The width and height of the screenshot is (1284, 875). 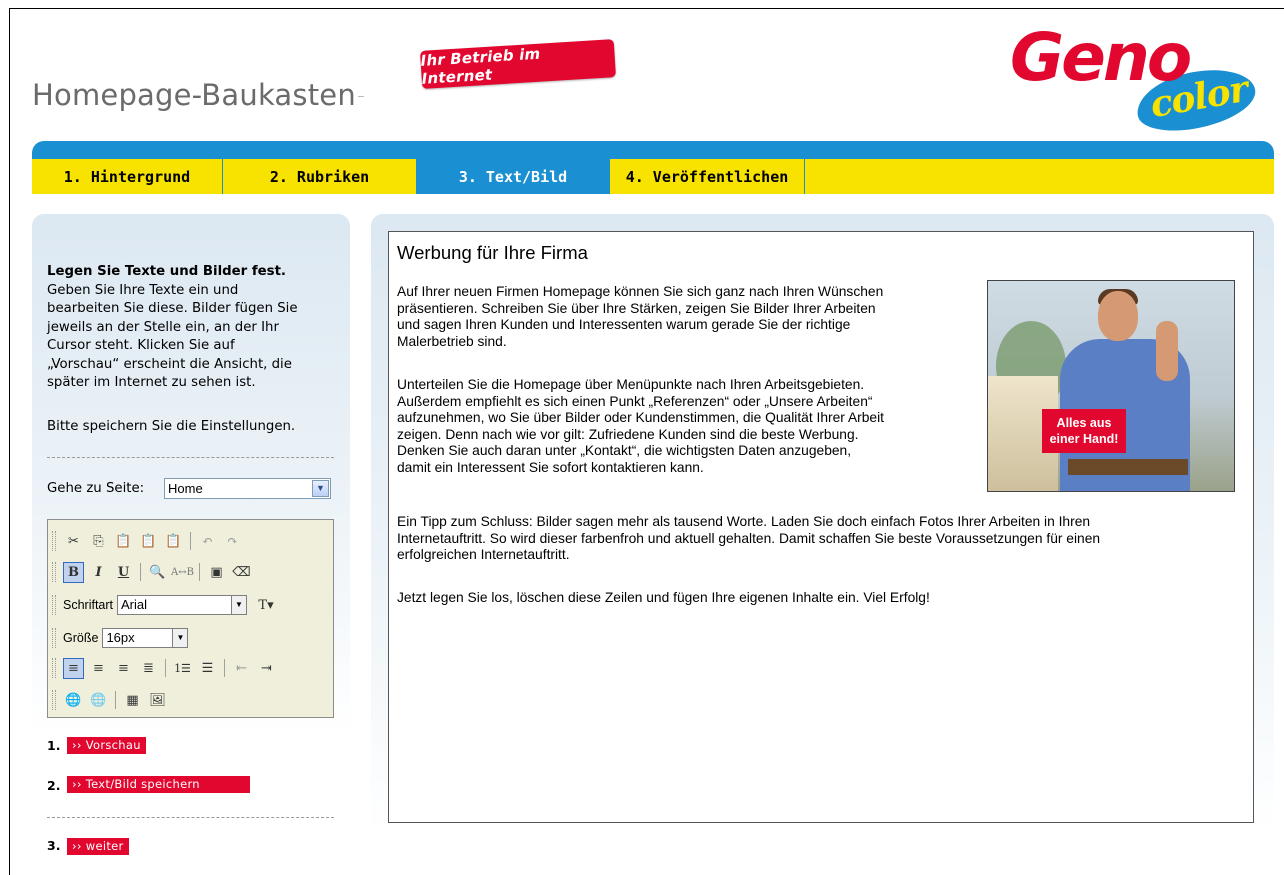 I want to click on step-number: 1., so click(x=54, y=745).